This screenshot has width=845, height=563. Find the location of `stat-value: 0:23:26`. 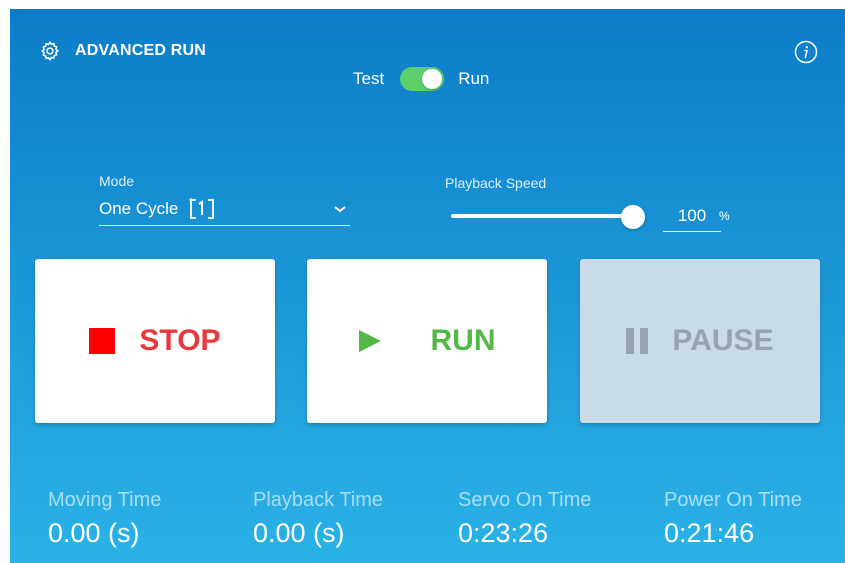

stat-value: 0:23:26 is located at coordinates (503, 533).